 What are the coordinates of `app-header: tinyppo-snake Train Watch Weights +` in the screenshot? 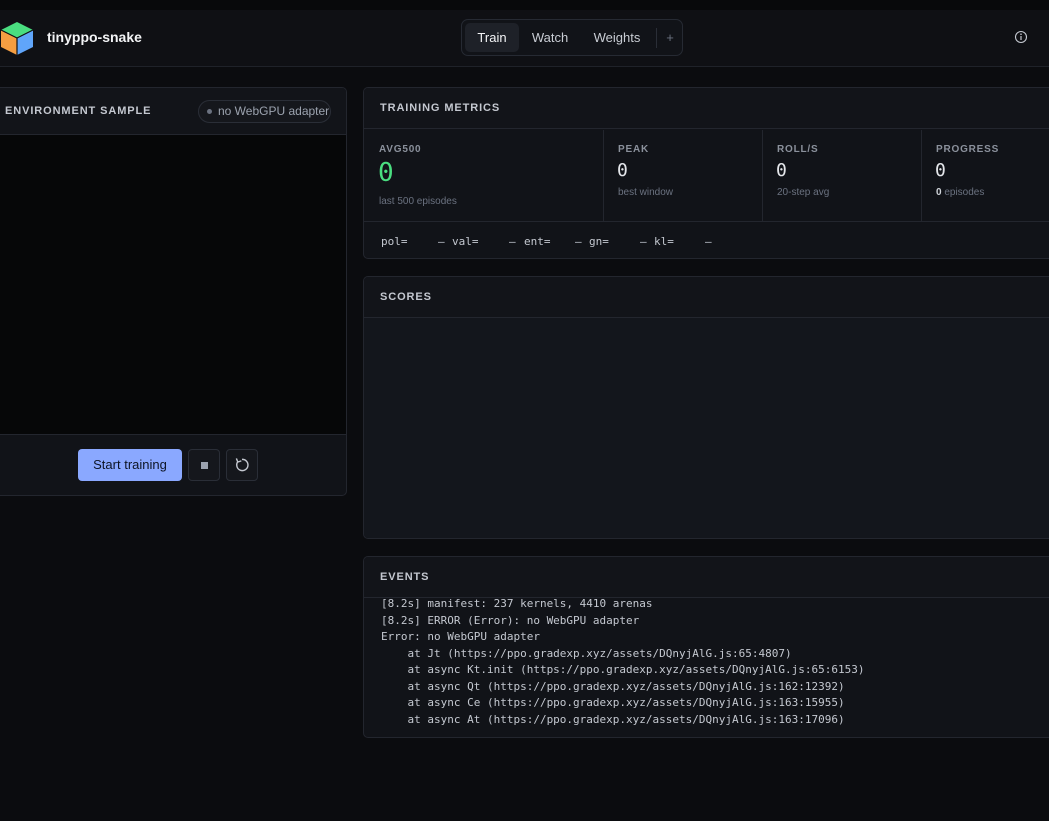 It's located at (524, 38).